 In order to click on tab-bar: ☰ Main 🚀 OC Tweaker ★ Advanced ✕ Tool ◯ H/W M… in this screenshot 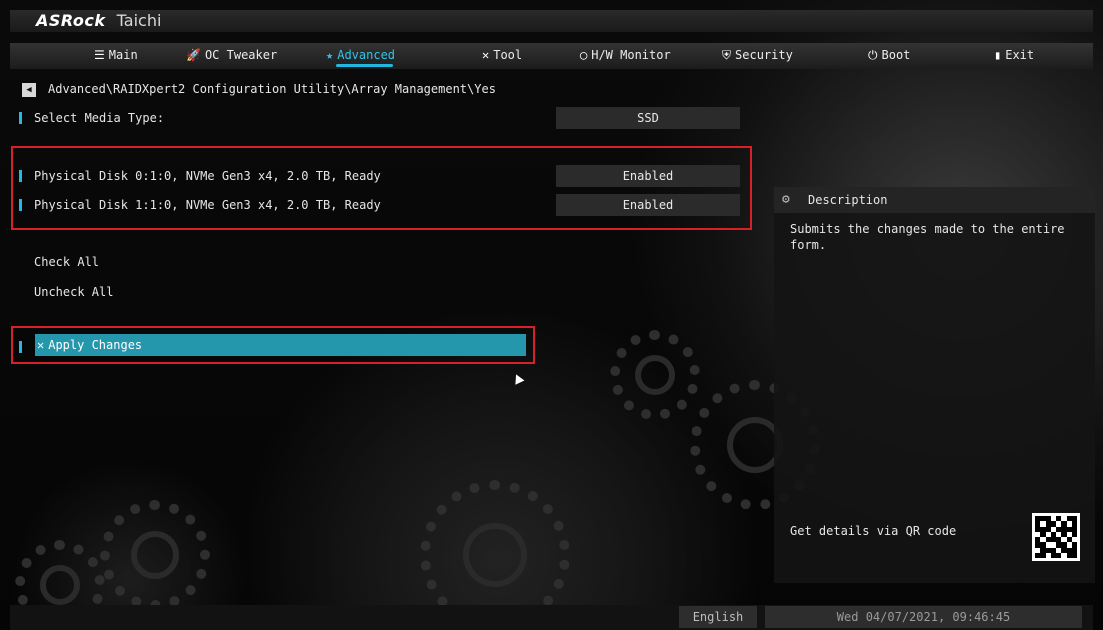, I will do `click(551, 56)`.